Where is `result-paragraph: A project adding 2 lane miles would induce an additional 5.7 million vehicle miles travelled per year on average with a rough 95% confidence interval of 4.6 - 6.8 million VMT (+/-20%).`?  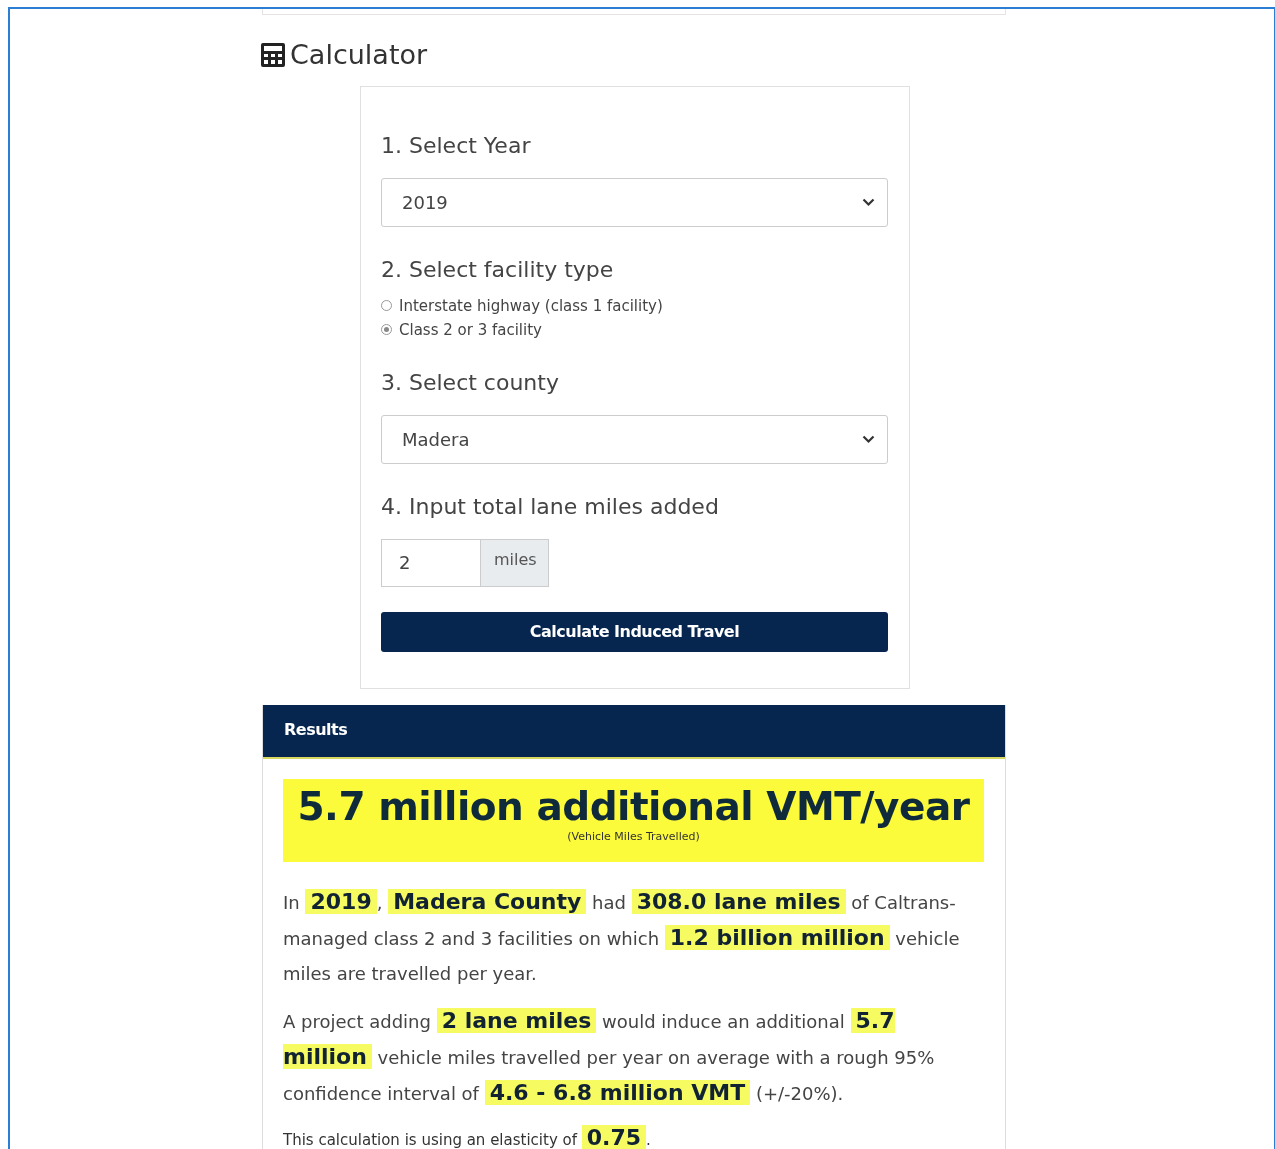 result-paragraph: A project adding 2 lane miles would induce an additional 5.7 million vehicle miles travelled per year on average with a rough 95% confidence interval of 4.6 - 6.8 million VMT (+/-20%). is located at coordinates (609, 1056).